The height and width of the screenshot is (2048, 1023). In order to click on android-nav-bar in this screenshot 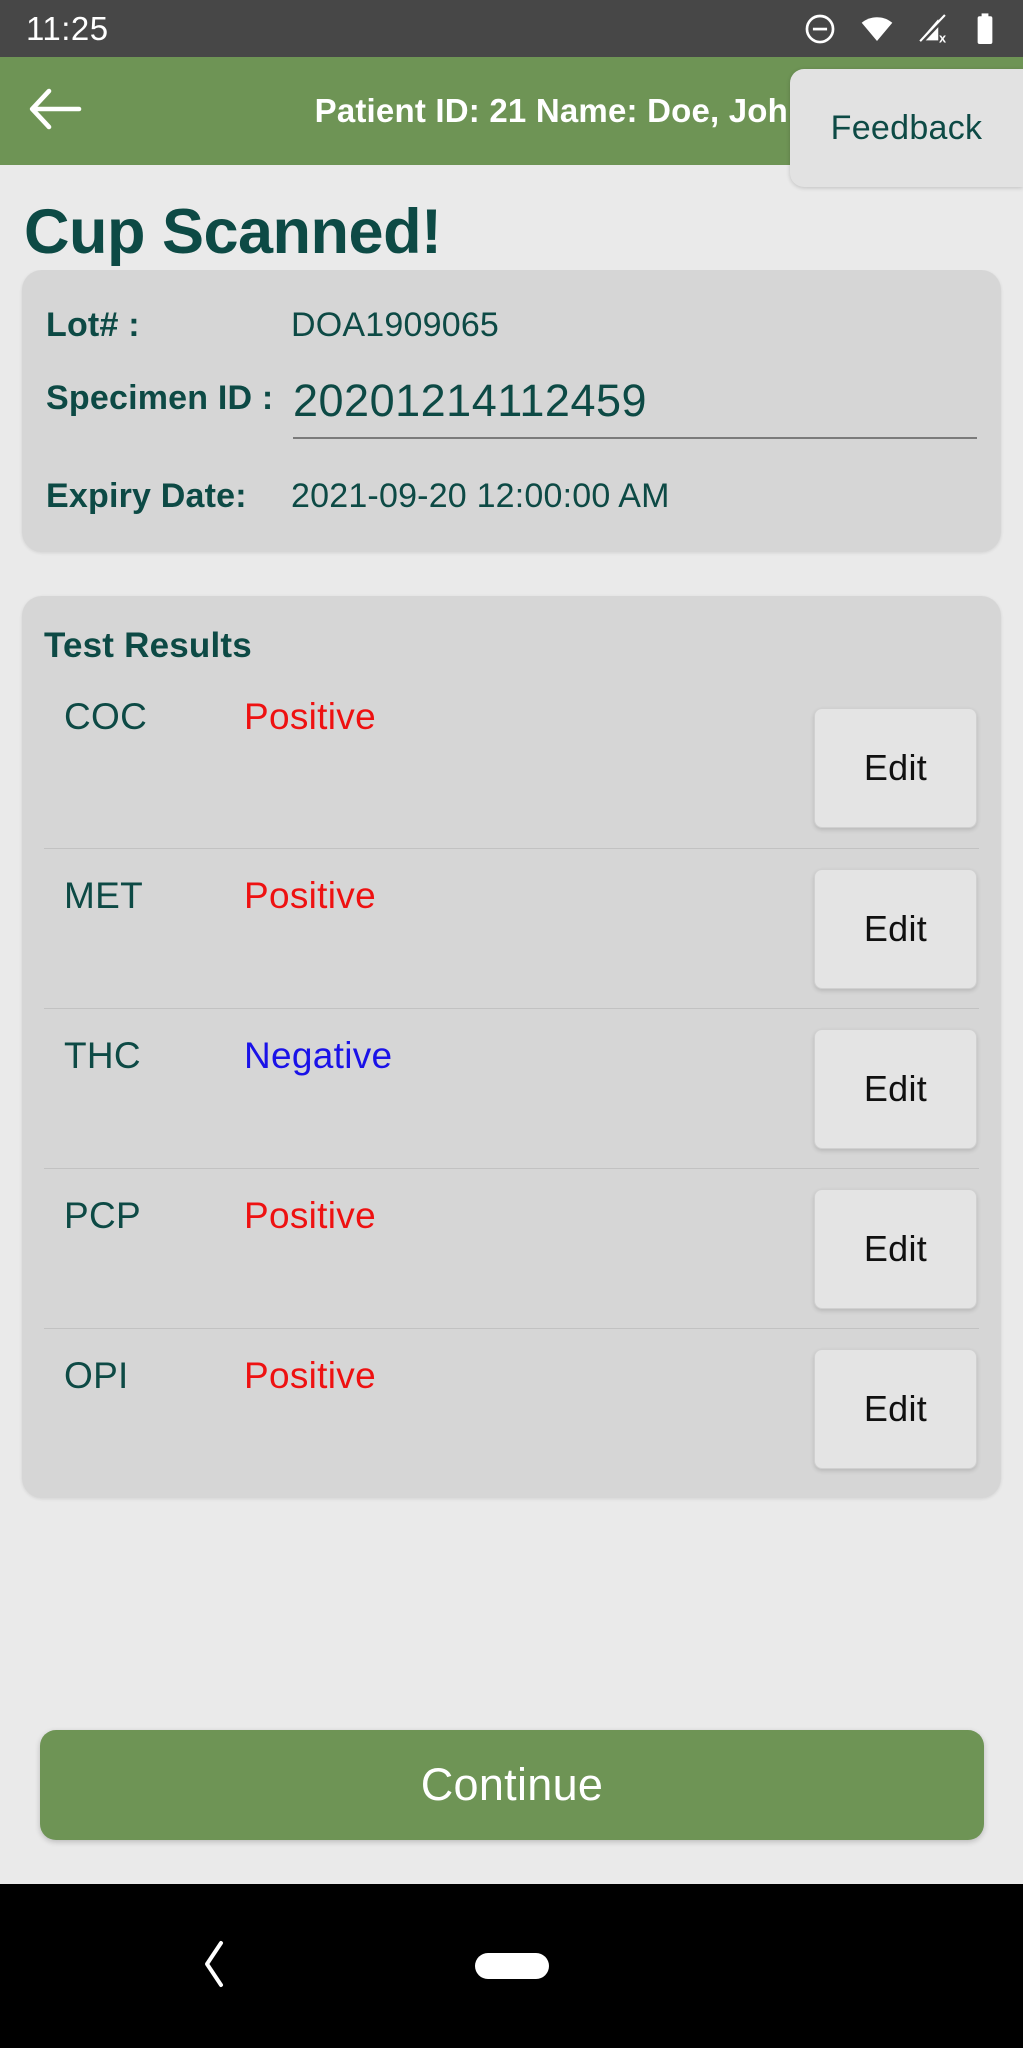, I will do `click(511, 1966)`.